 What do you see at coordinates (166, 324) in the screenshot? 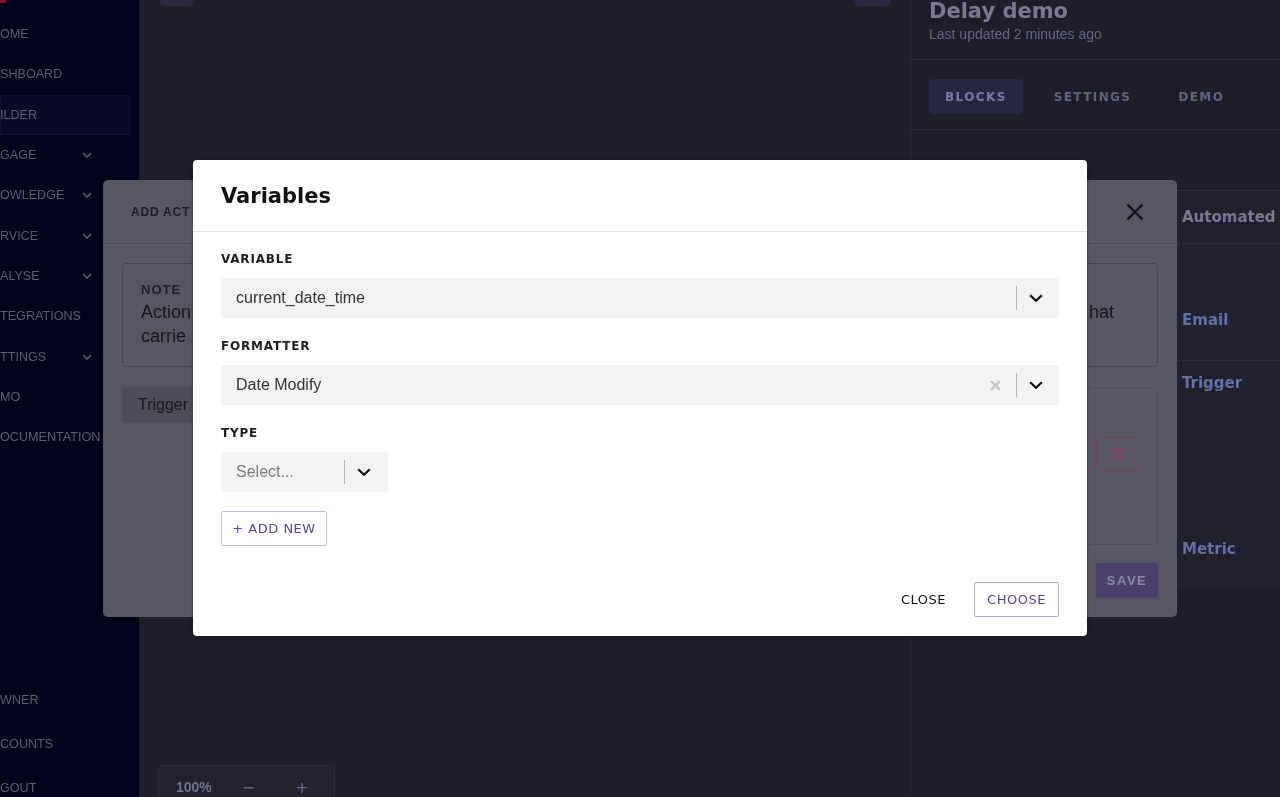
I see `note-text: Action carrie` at bounding box center [166, 324].